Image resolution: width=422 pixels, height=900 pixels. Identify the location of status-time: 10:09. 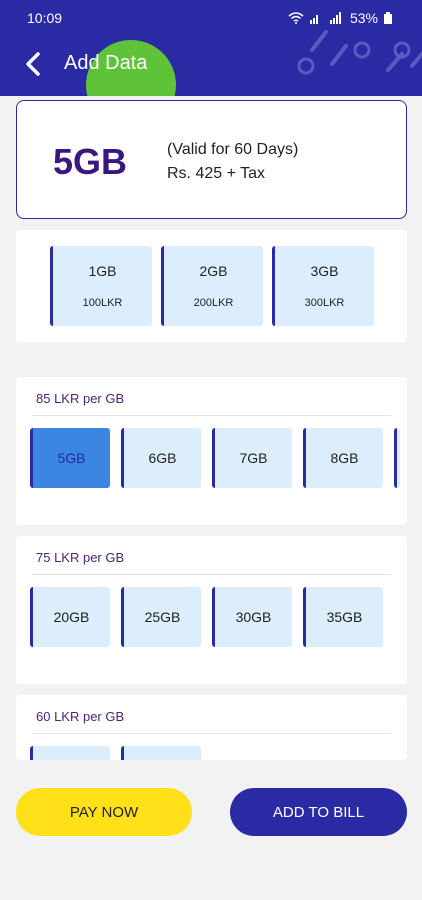
(45, 18).